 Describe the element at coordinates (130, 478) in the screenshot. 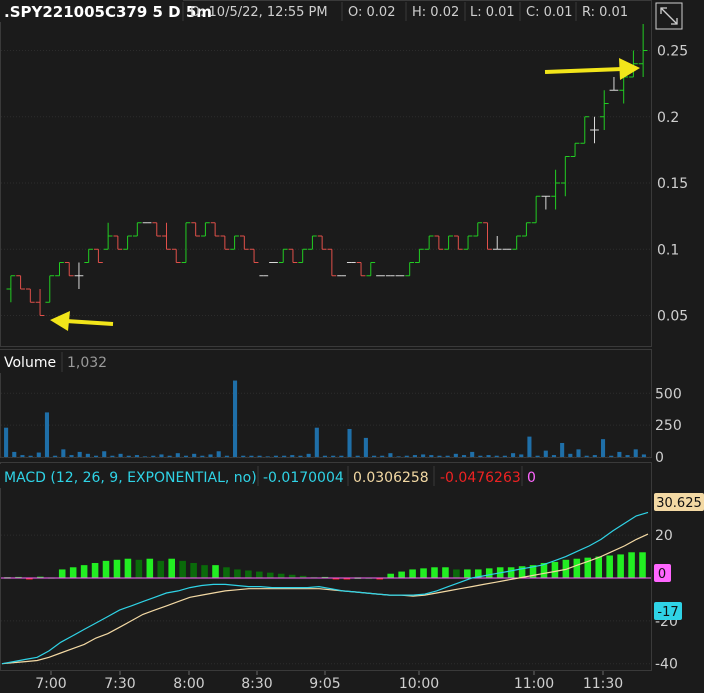

I see `macd-label: MACD (12, 26, 9, EXPONENTIAL, no)` at that location.